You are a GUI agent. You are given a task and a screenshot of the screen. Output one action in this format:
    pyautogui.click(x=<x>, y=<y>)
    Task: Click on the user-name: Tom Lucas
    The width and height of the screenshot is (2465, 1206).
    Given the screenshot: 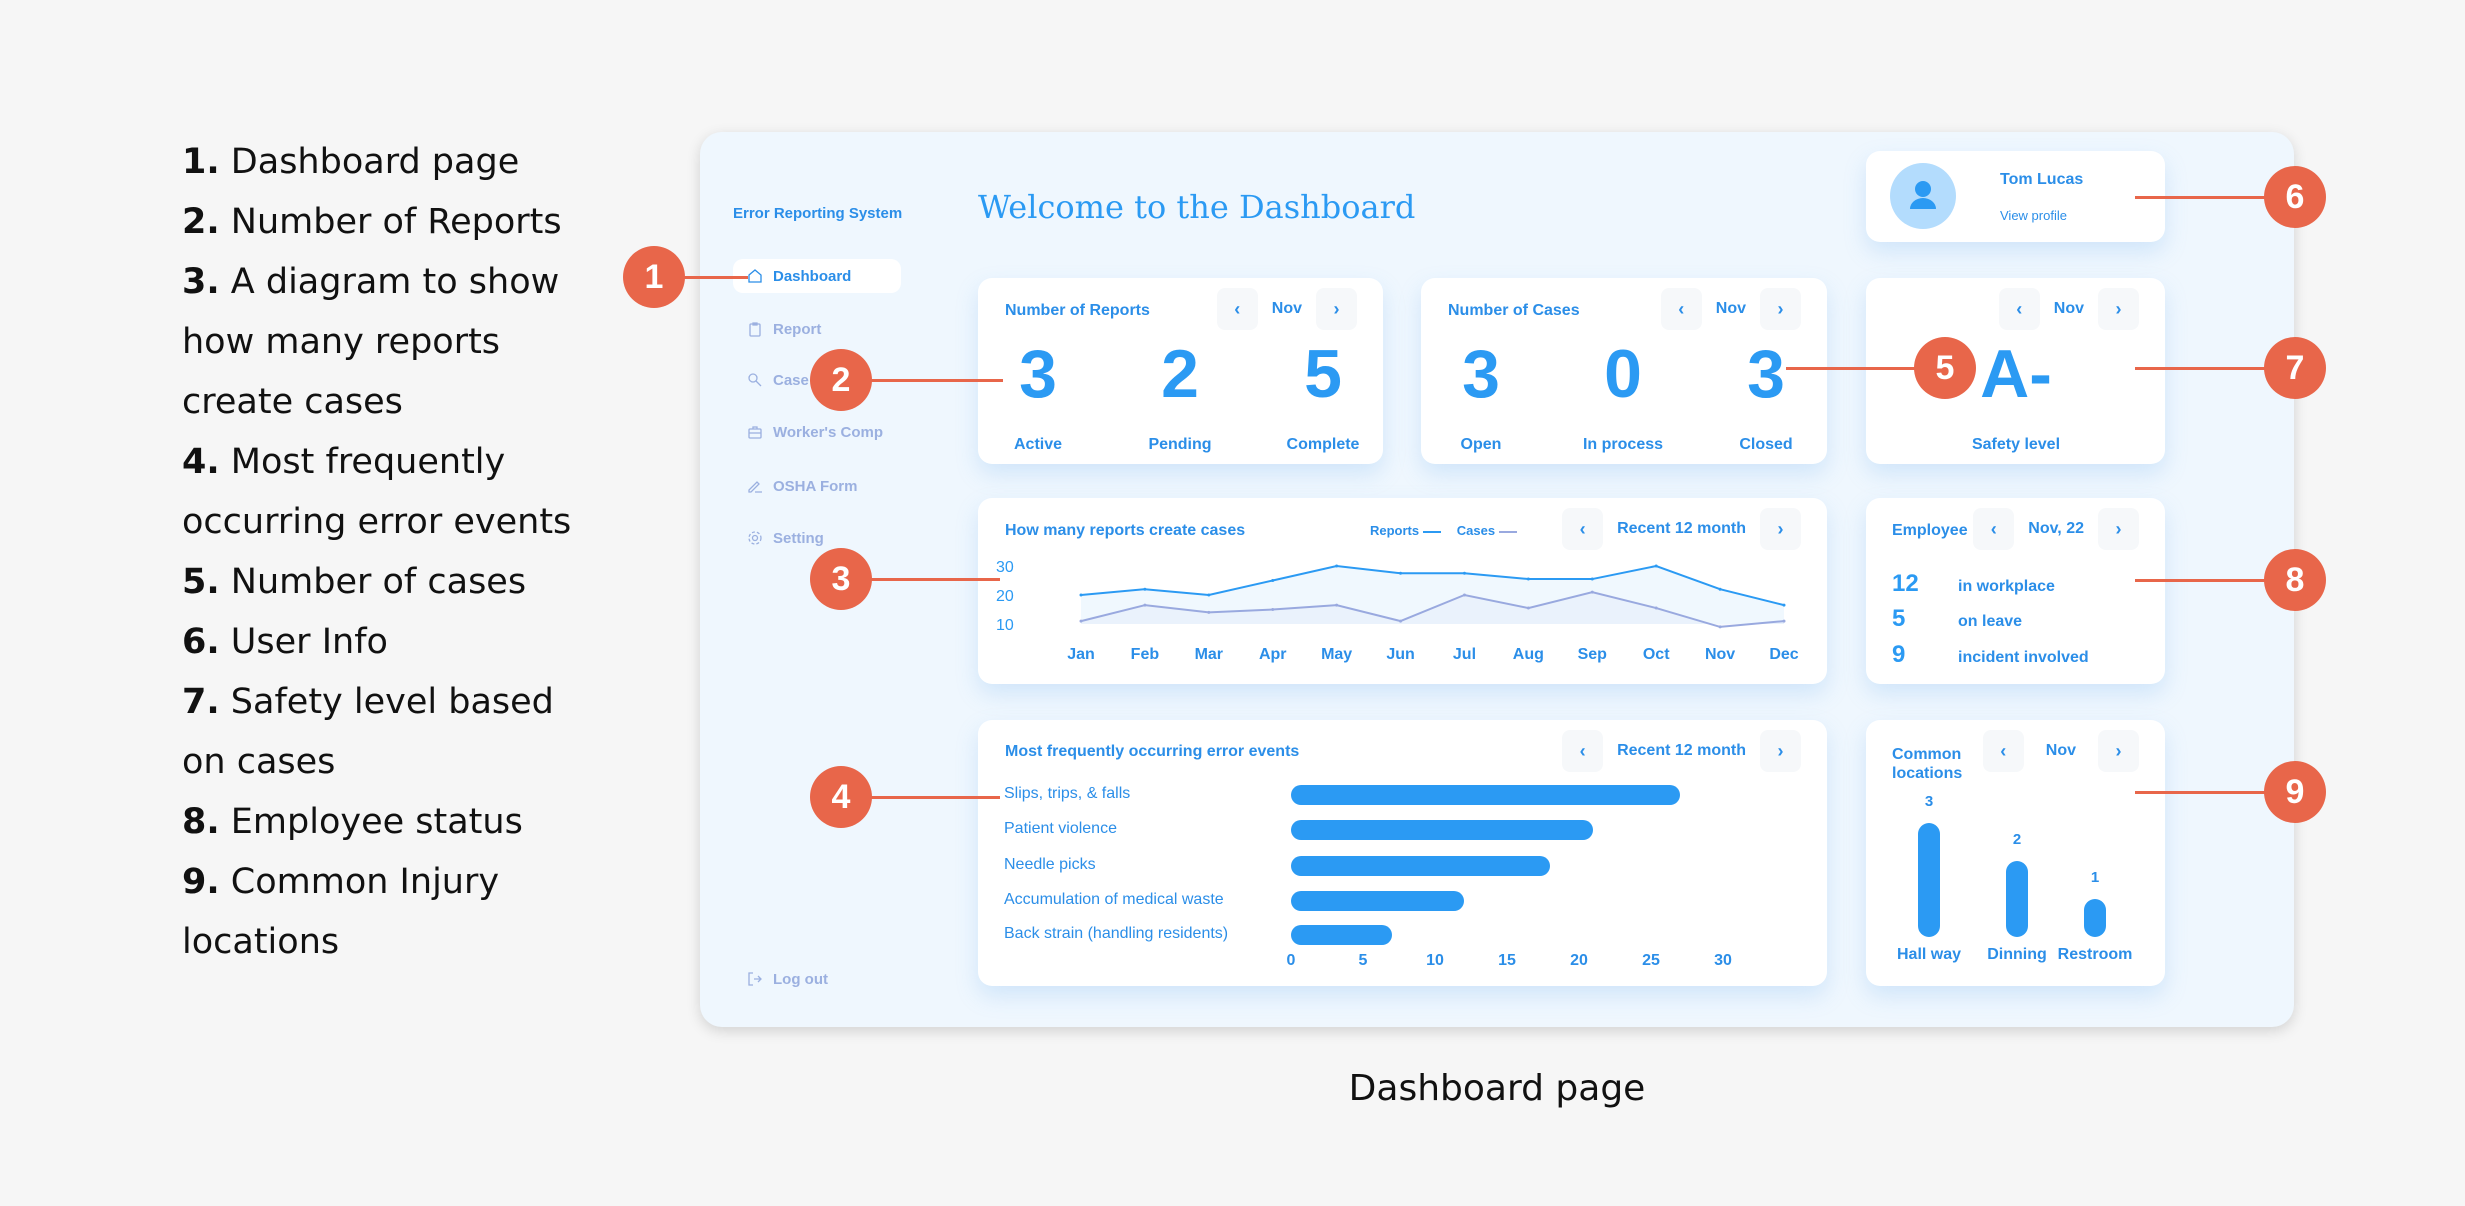 What is the action you would take?
    pyautogui.click(x=2042, y=179)
    